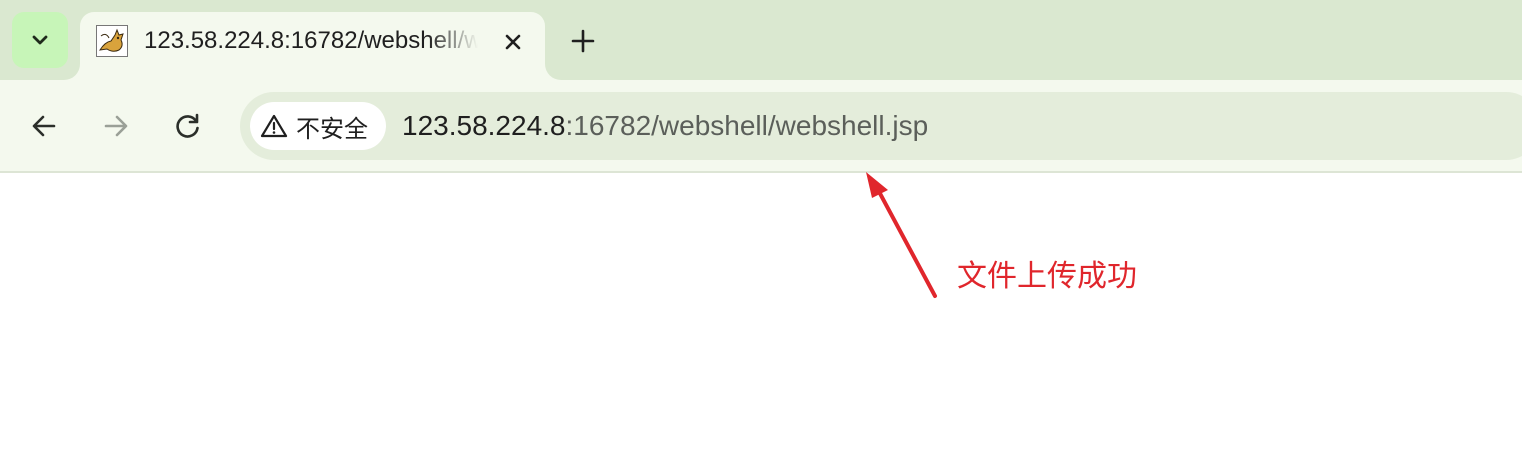 The image size is (1522, 457). Describe the element at coordinates (332, 129) in the screenshot. I see `security-label: 不安全` at that location.